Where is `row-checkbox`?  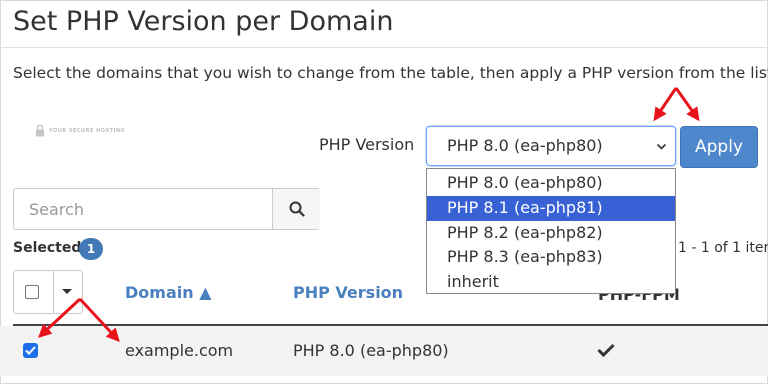 row-checkbox is located at coordinates (30, 350).